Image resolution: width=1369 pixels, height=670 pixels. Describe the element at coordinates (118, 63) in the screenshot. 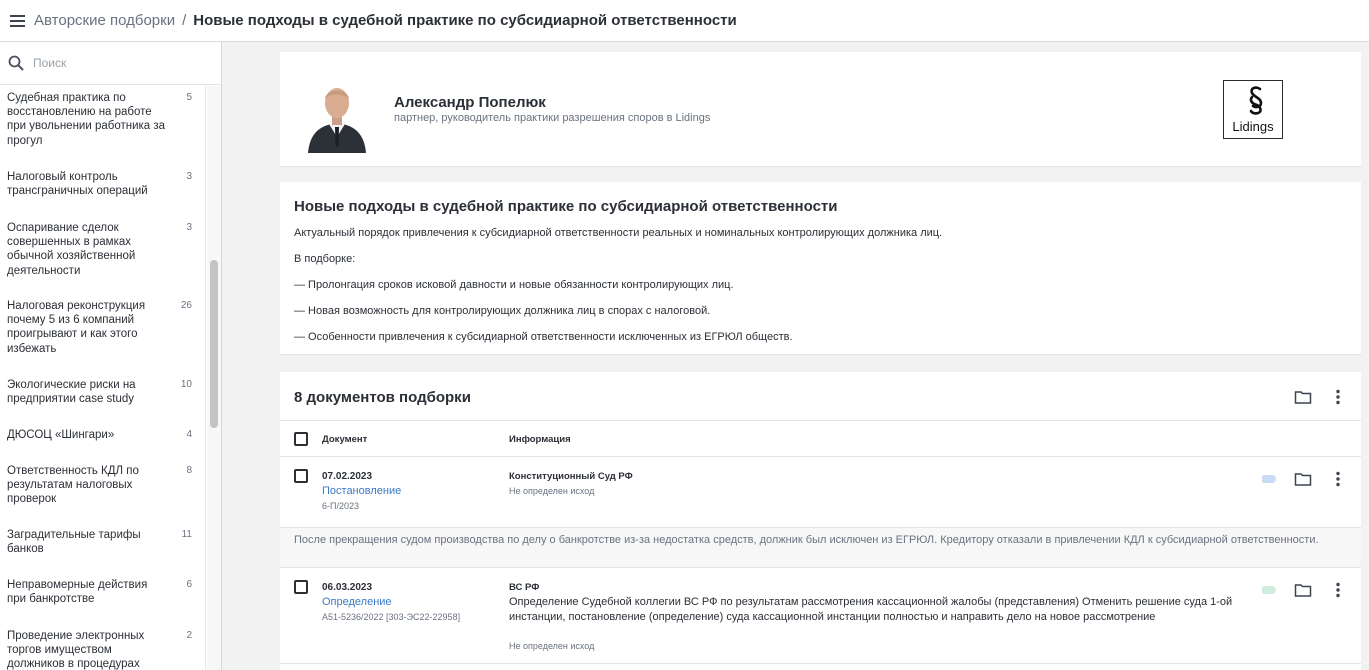

I see `search-input` at that location.